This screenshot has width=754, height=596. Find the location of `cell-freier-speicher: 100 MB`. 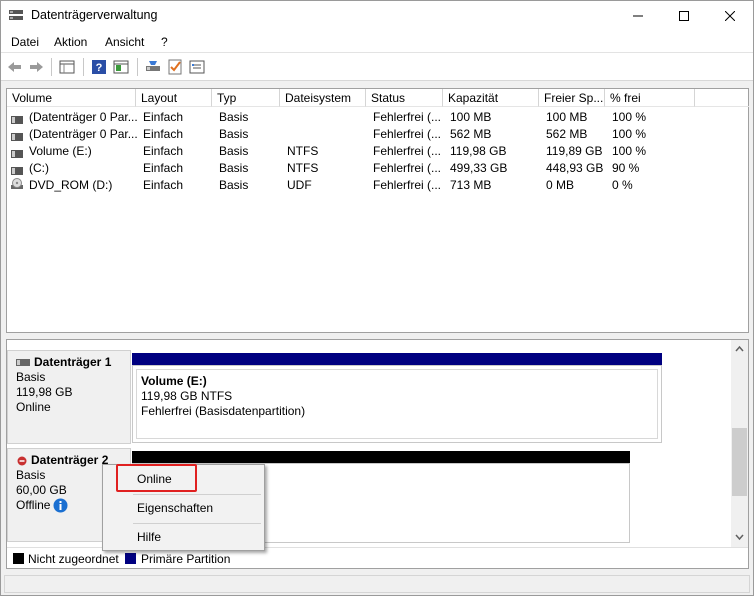

cell-freier-speicher: 100 MB is located at coordinates (567, 117).